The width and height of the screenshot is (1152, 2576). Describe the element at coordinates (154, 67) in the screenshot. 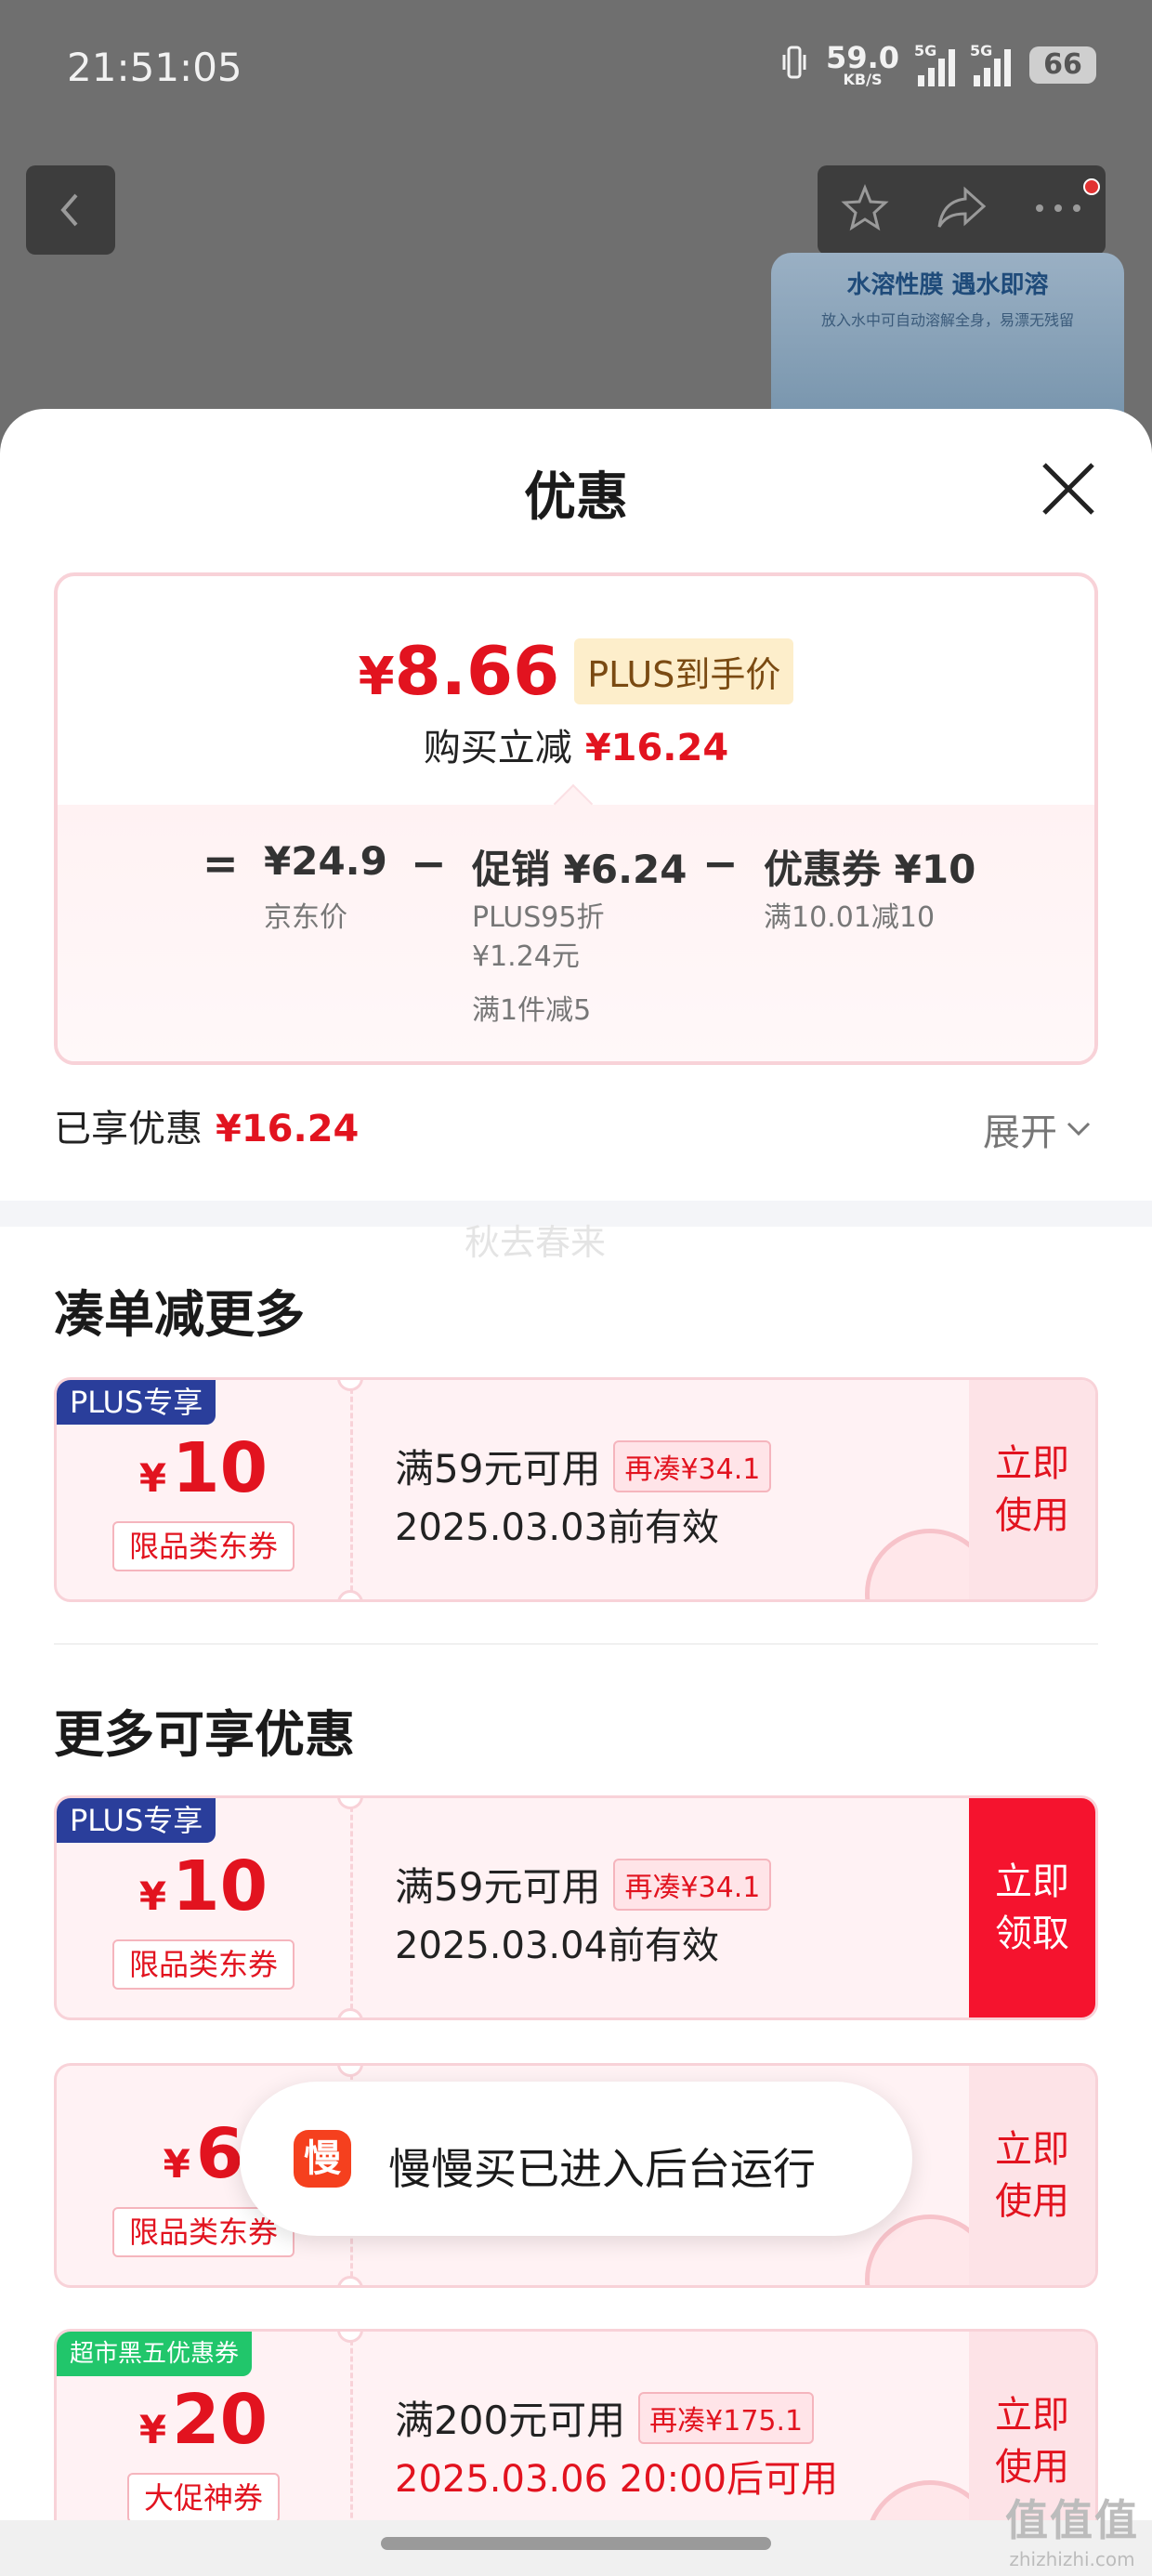

I see `status-time: 21:51:05` at that location.